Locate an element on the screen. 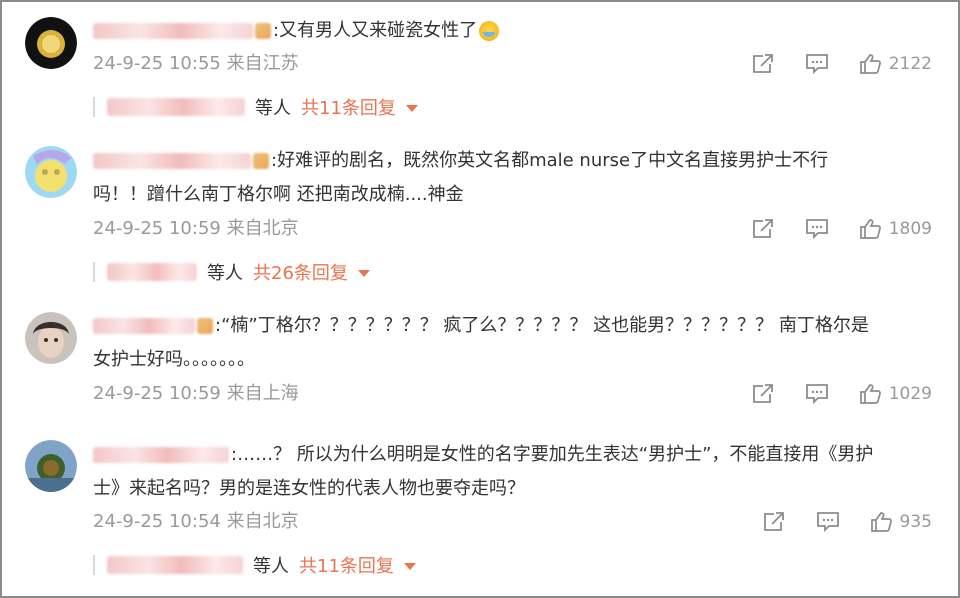  comment-meta: 24-9-25 10:59 来自上海 is located at coordinates (196, 393).